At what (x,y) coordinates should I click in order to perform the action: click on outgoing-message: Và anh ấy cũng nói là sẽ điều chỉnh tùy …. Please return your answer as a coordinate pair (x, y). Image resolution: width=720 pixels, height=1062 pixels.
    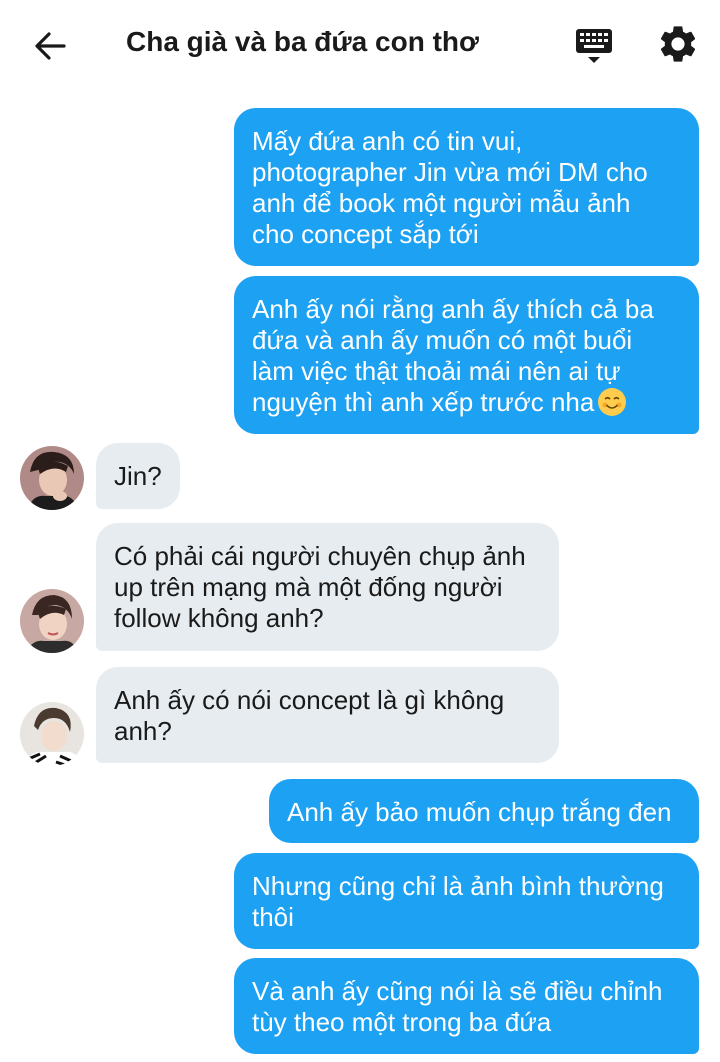
    Looking at the image, I should click on (466, 1006).